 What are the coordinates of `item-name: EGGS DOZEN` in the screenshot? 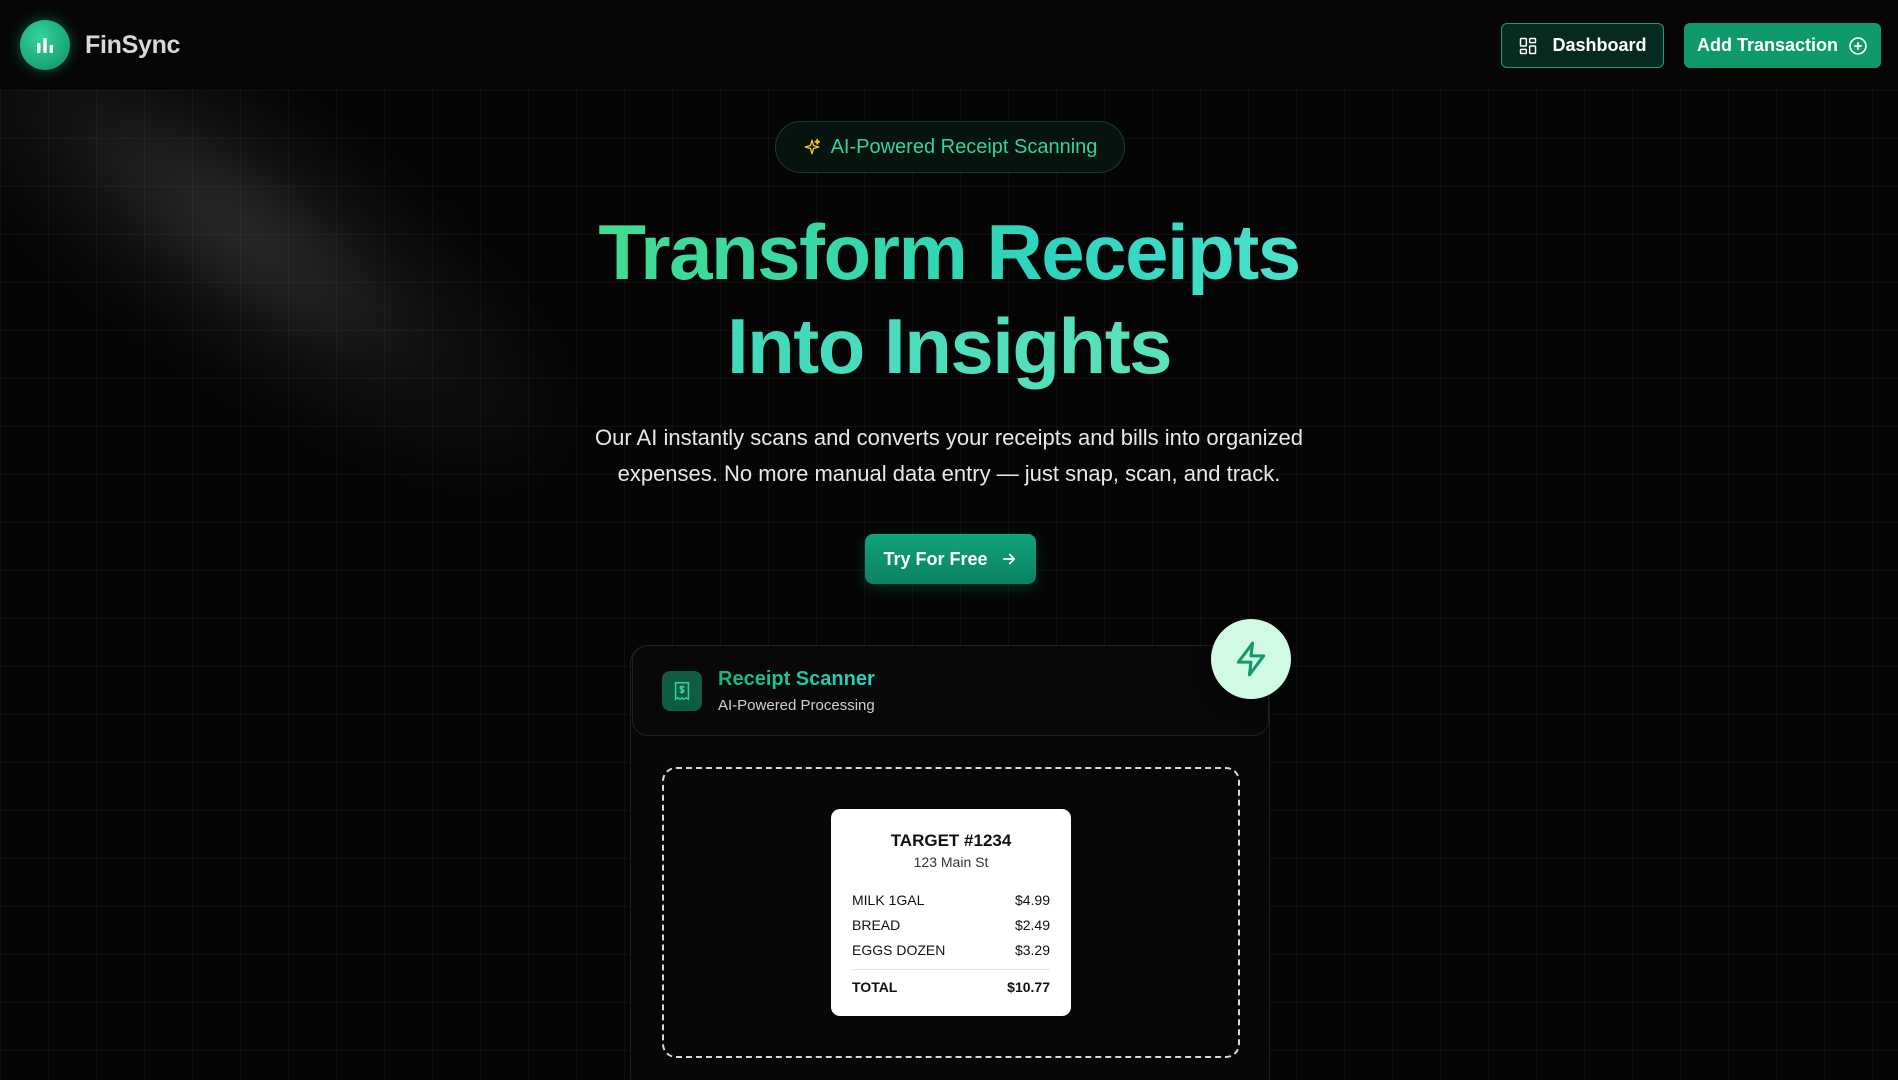 It's located at (899, 950).